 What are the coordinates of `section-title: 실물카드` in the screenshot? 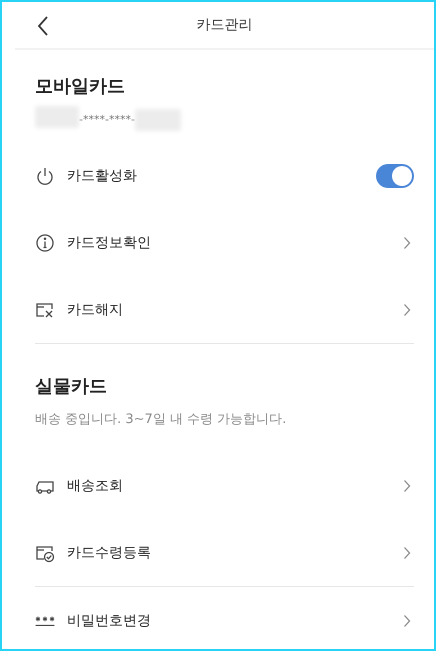 It's located at (71, 386).